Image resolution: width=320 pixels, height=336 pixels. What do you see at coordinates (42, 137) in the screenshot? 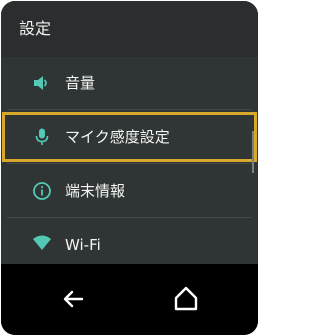
I see `microphone-icon` at bounding box center [42, 137].